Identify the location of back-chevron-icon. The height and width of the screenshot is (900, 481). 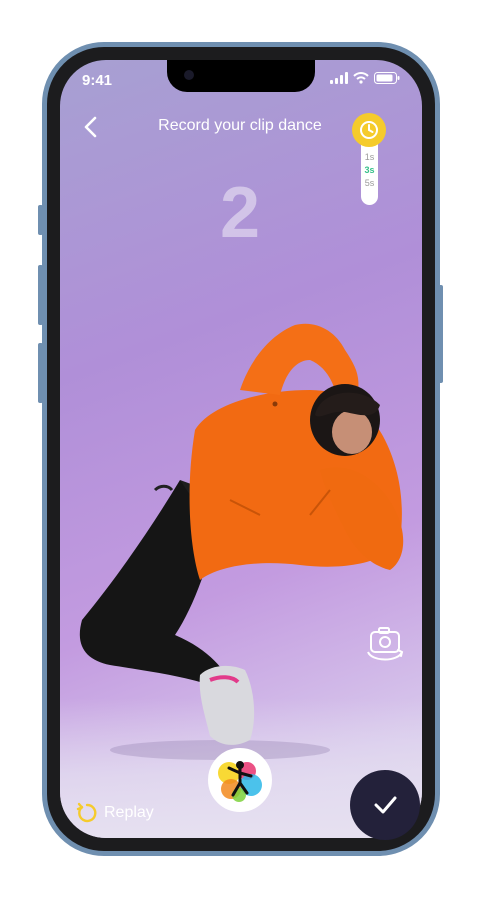
(91, 127).